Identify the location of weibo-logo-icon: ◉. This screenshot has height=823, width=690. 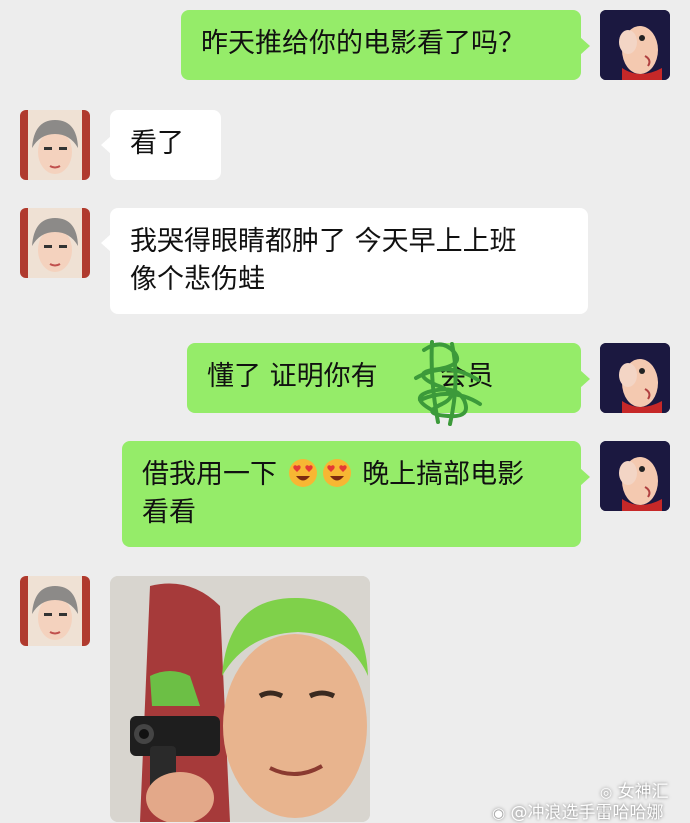
(499, 813).